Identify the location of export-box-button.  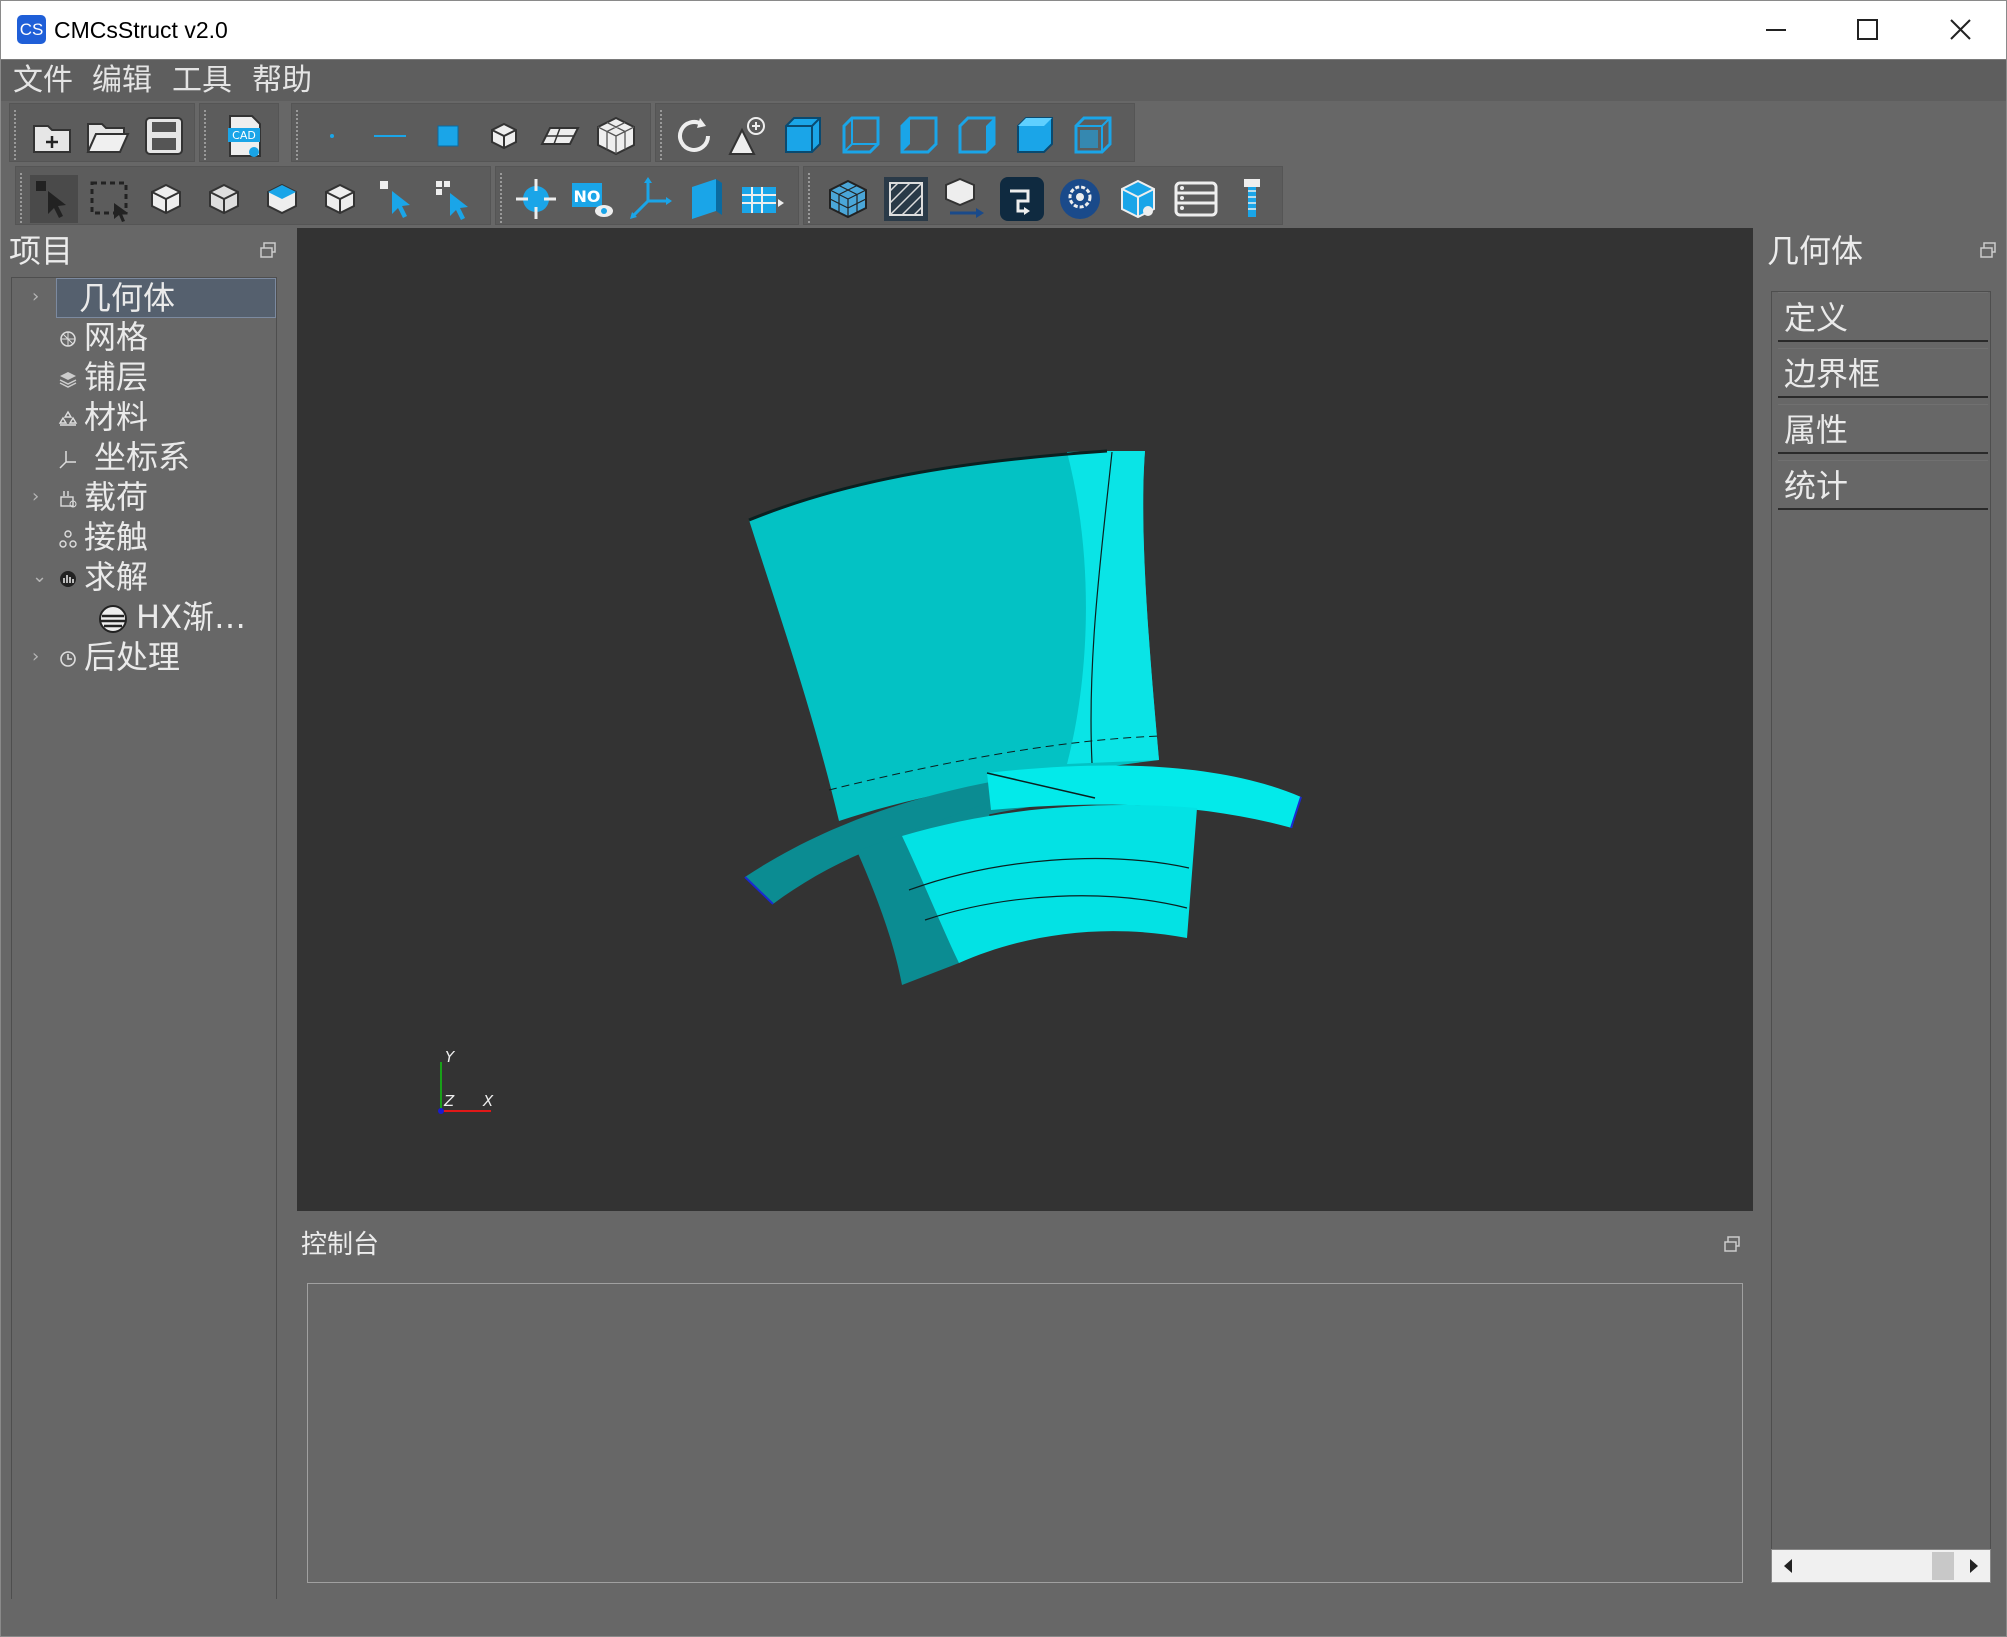
(964, 199).